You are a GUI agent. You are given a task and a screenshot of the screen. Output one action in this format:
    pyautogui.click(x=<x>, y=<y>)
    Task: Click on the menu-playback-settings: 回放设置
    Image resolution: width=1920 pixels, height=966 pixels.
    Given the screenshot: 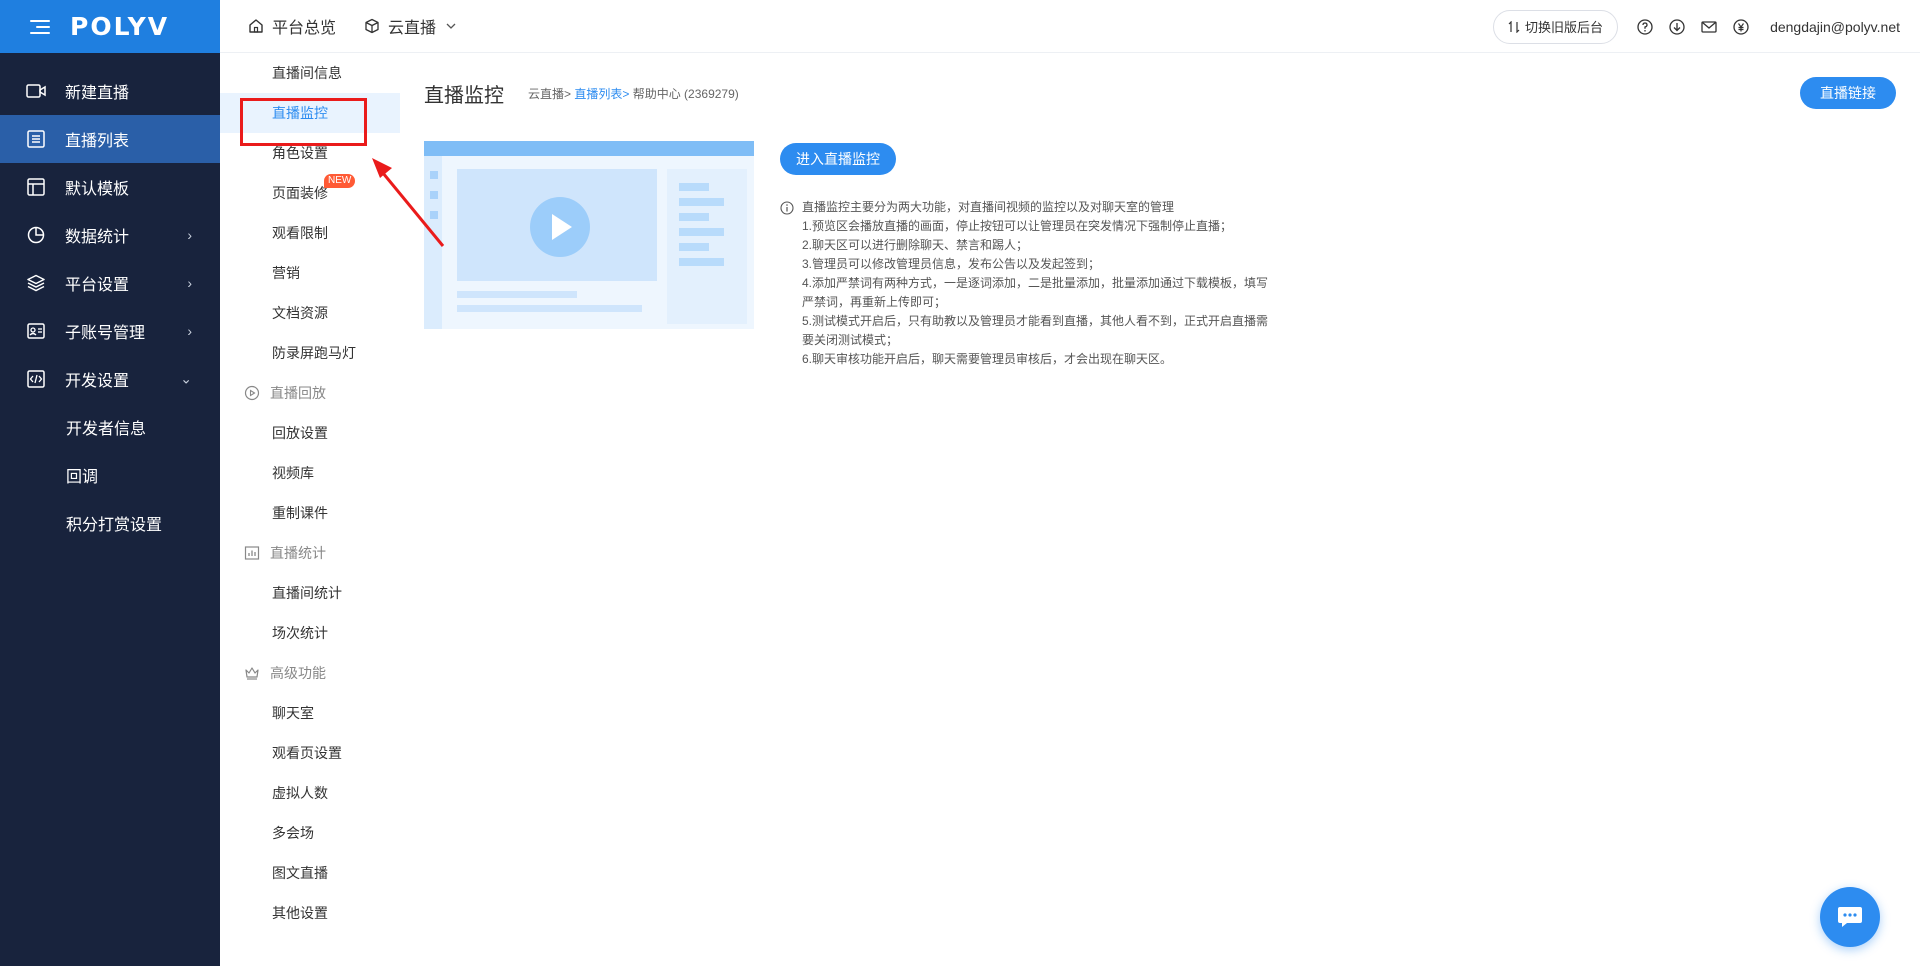 What is the action you would take?
    pyautogui.click(x=310, y=433)
    